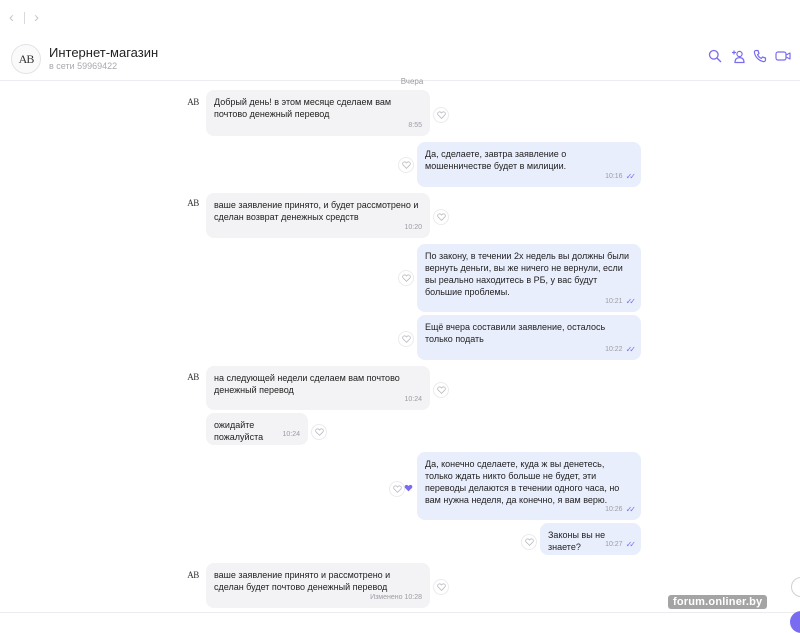 Image resolution: width=800 pixels, height=633 pixels. What do you see at coordinates (783, 56) in the screenshot?
I see `video-icon` at bounding box center [783, 56].